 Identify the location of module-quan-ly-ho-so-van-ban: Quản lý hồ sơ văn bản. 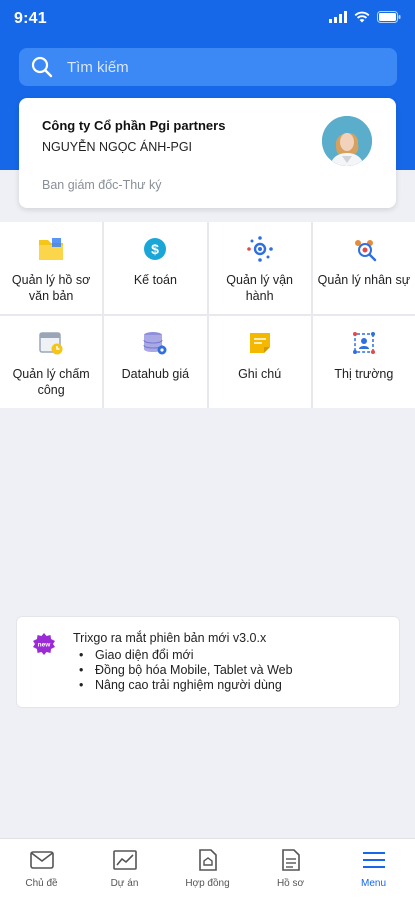
(51, 268).